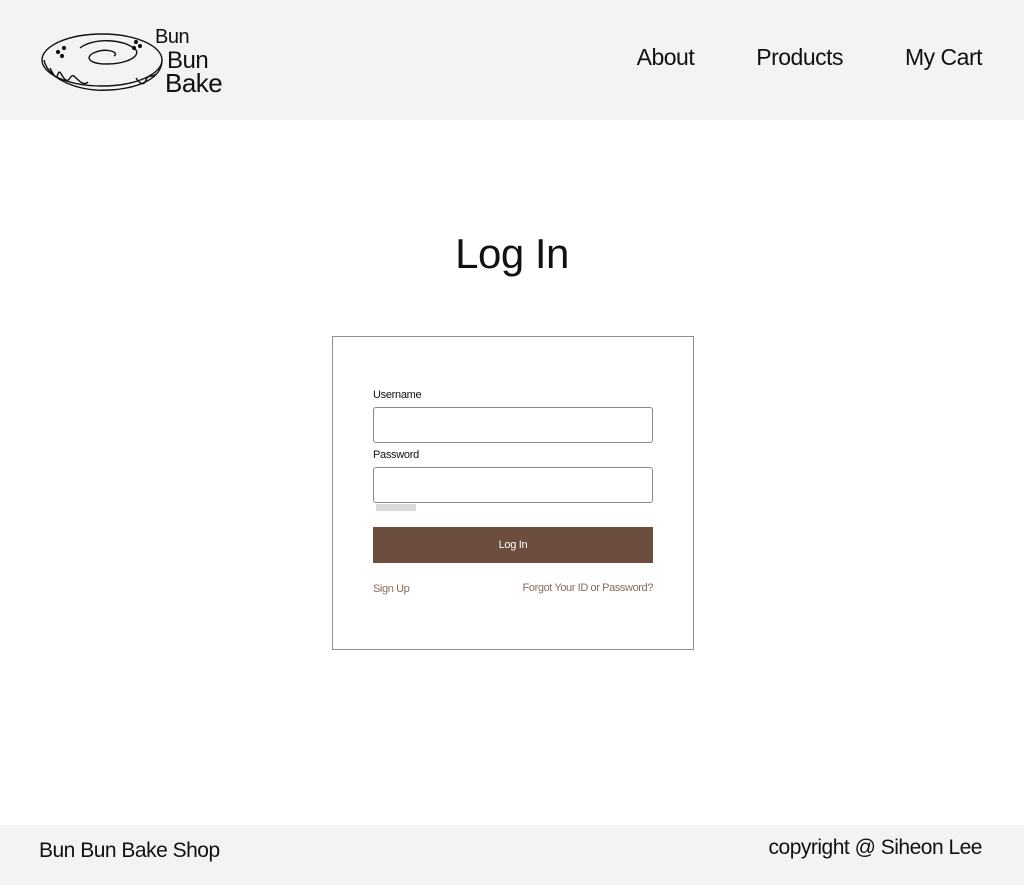 This screenshot has height=885, width=1024. Describe the element at coordinates (512, 855) in the screenshot. I see `site-footer: Bun Bun Bake Shop copyright @ Siheon Lee` at that location.